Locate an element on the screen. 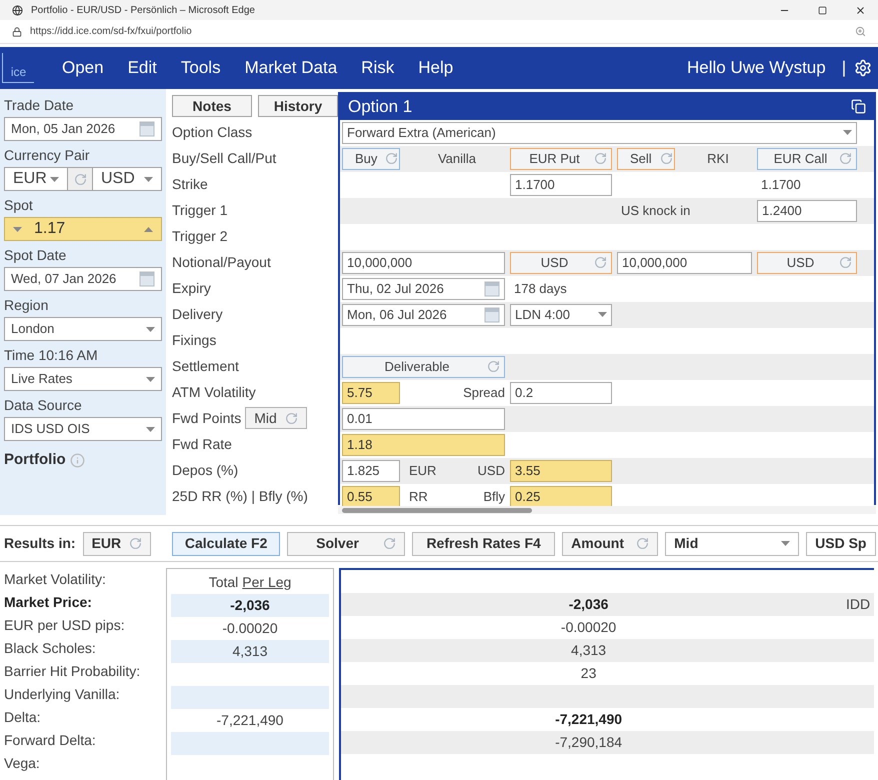  column-header: Total is located at coordinates (223, 582).